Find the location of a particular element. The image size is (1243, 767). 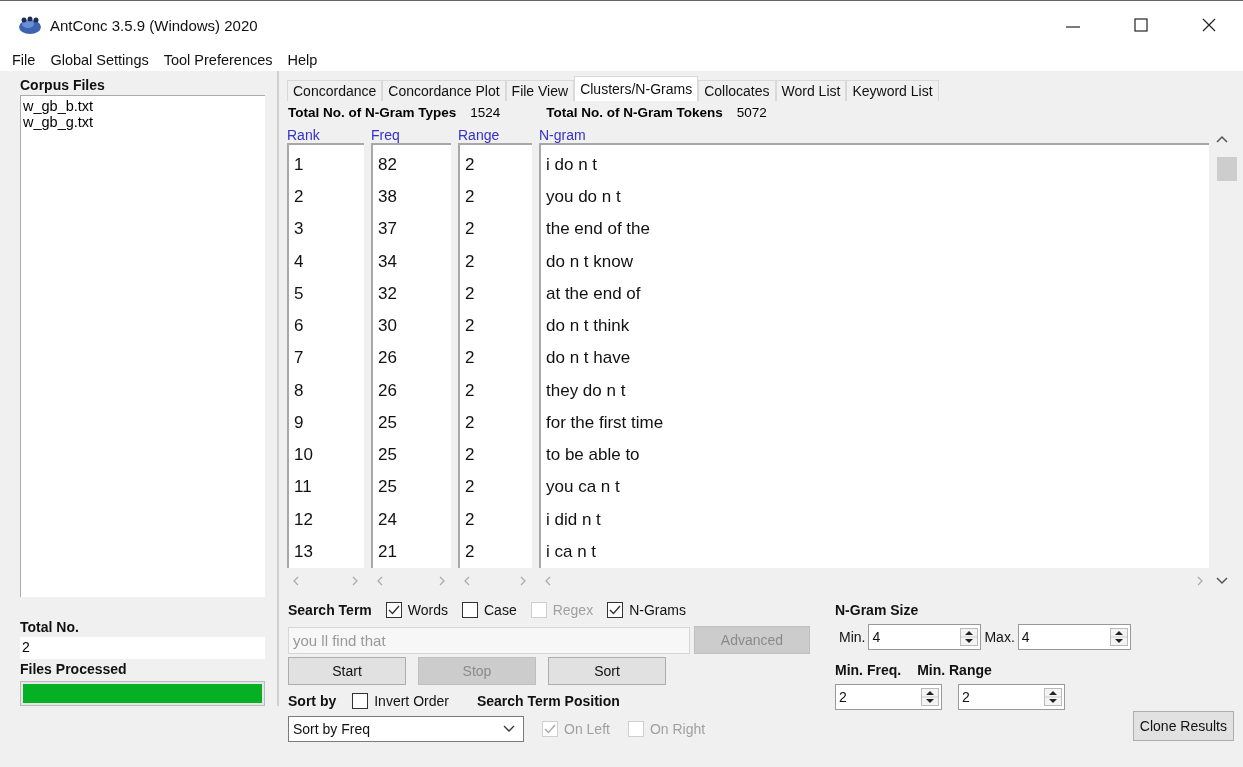

table-cell-text: 1 is located at coordinates (299, 165).